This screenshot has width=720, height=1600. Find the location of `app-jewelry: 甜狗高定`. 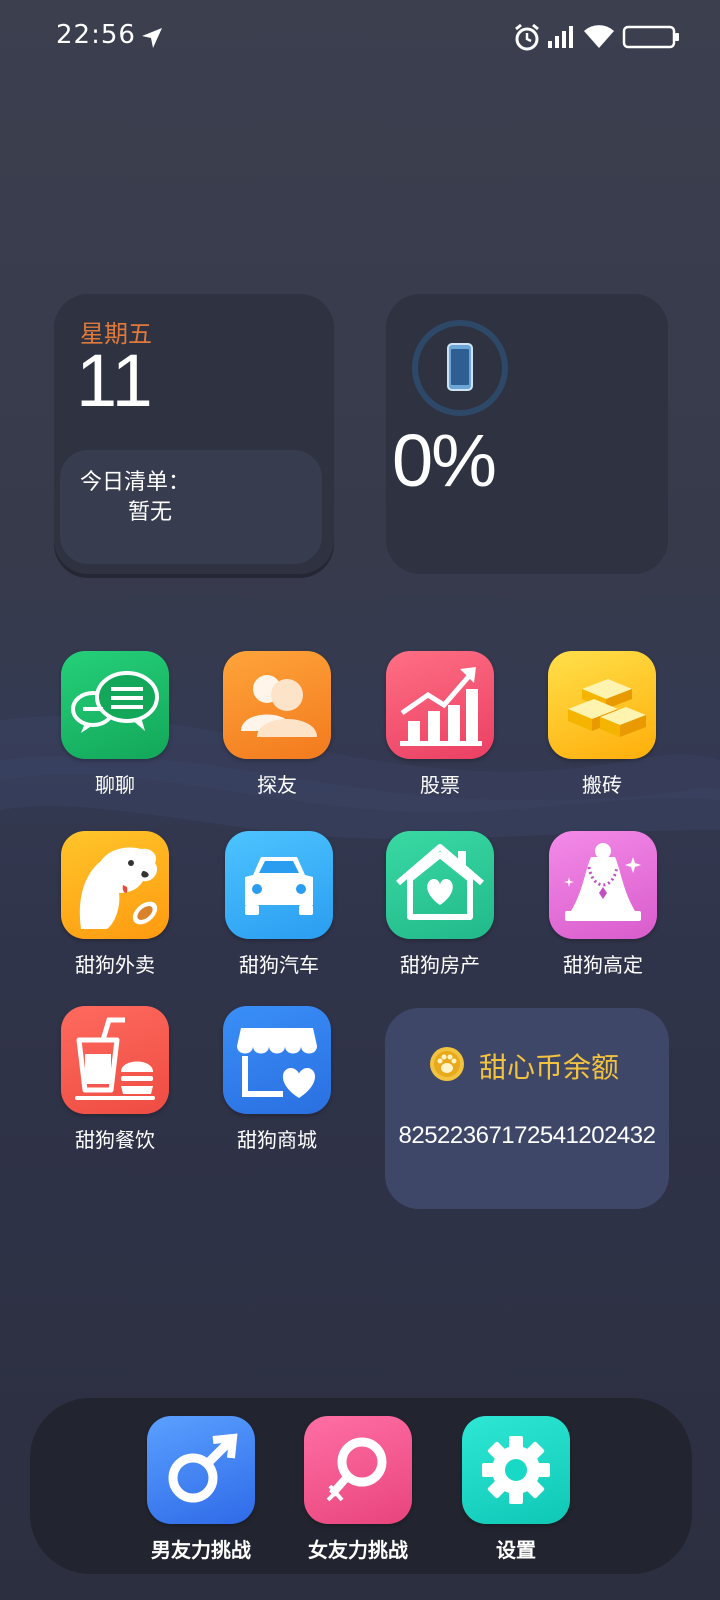

app-jewelry: 甜狗高定 is located at coordinates (603, 904).